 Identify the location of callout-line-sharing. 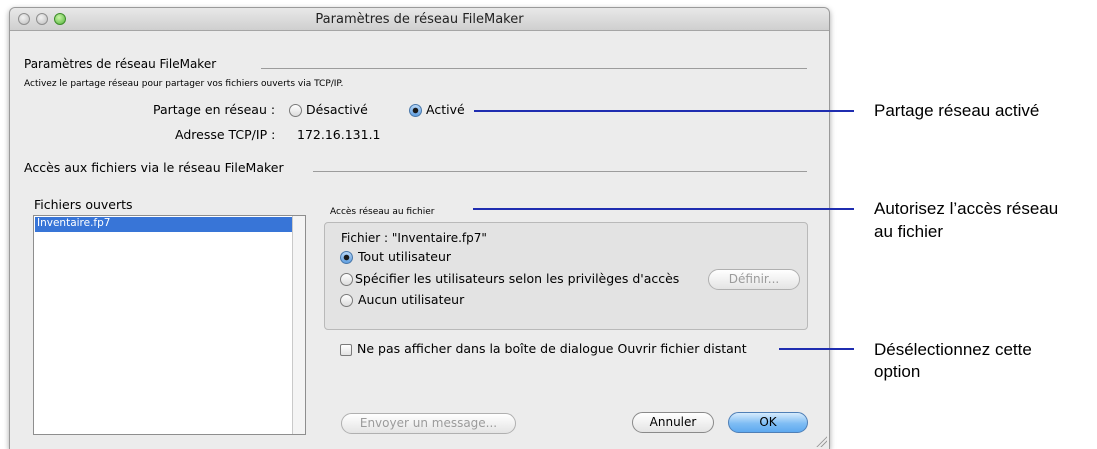
(664, 111).